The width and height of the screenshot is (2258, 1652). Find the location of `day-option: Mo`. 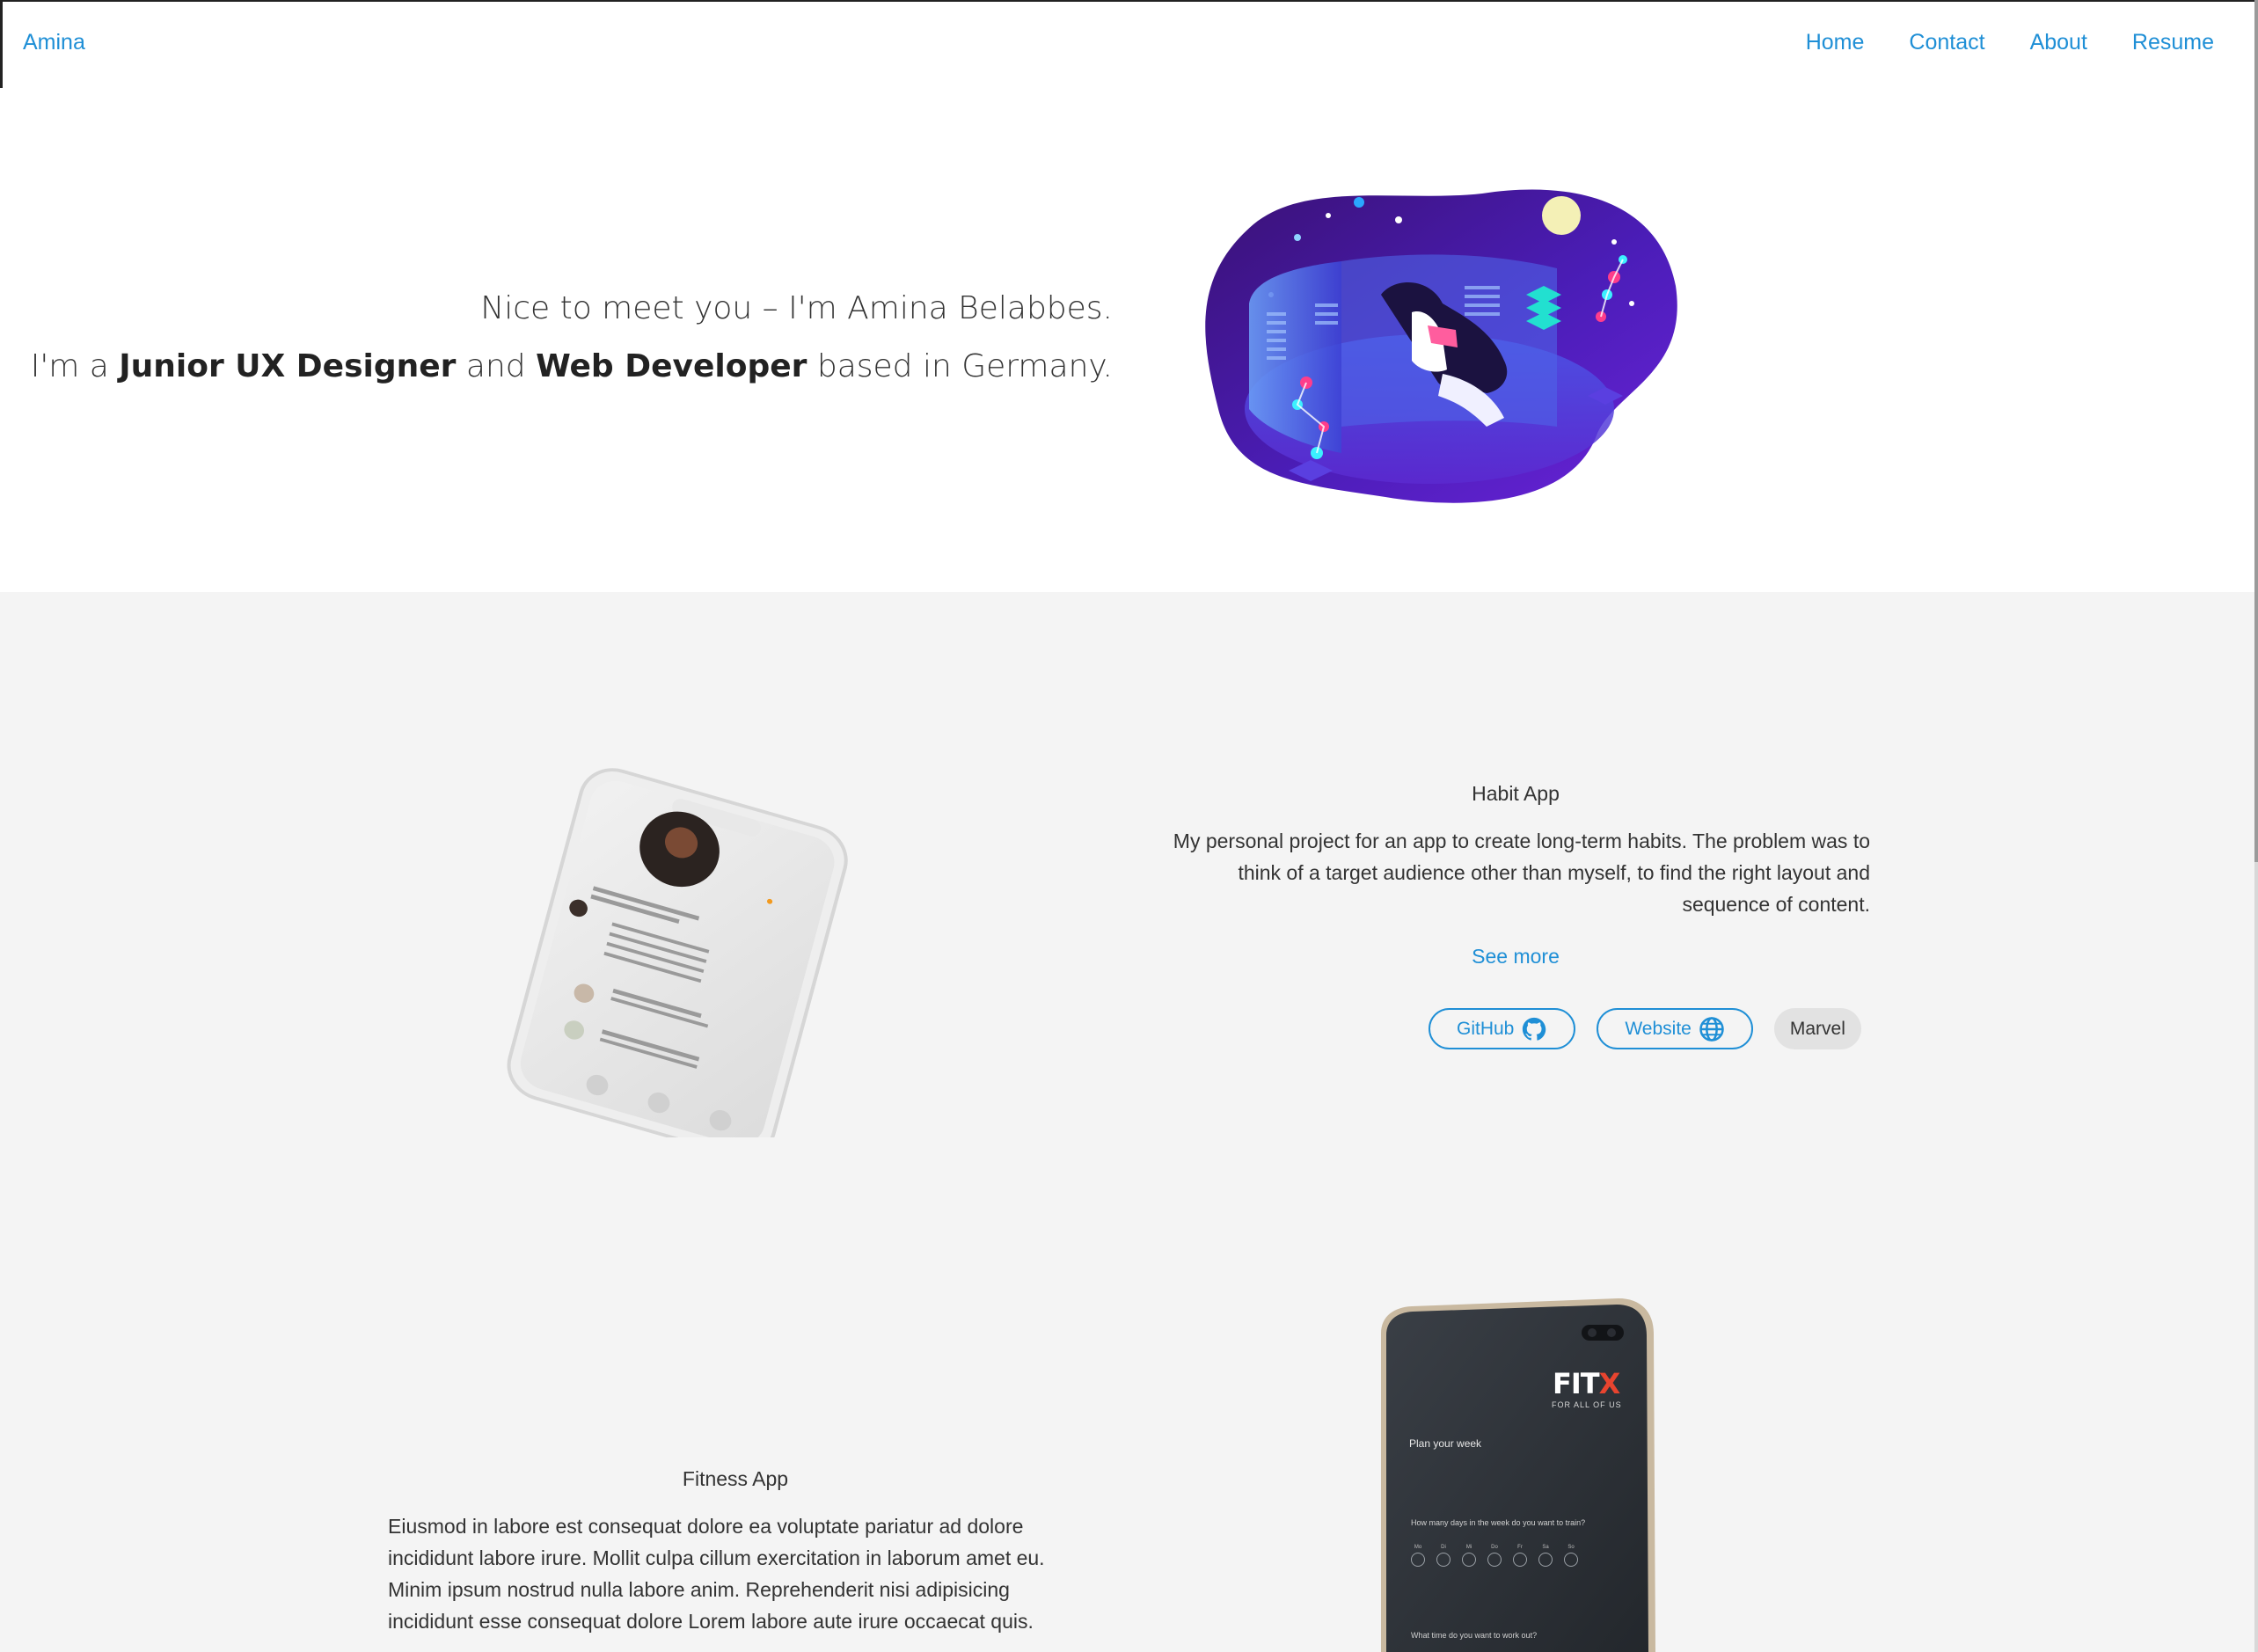

day-option: Mo is located at coordinates (1418, 1556).